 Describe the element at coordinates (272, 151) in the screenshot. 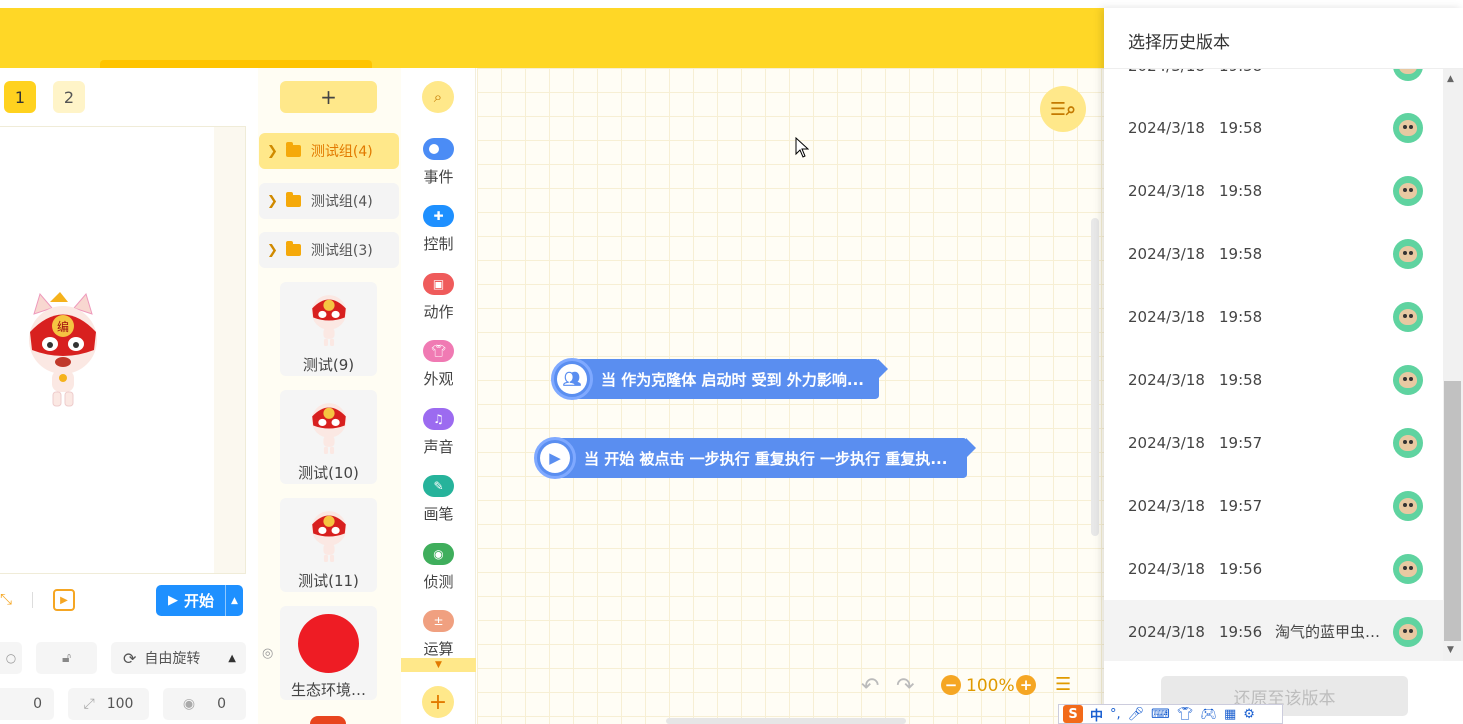

I see `chevron-right-icon: ❯` at that location.